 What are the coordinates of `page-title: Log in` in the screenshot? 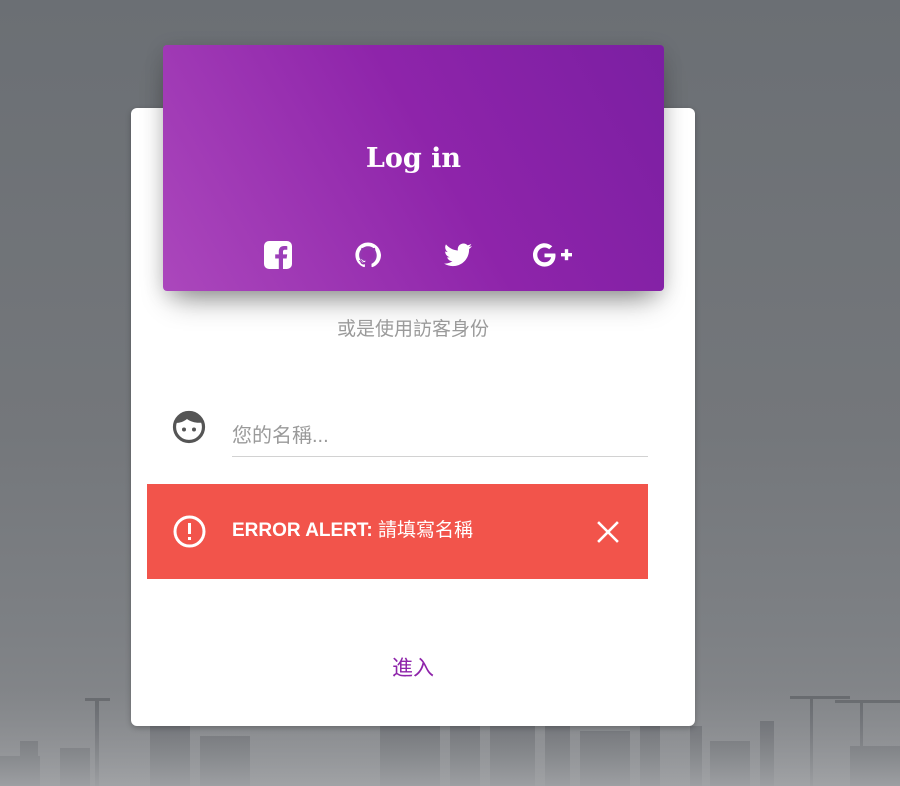 It's located at (413, 158).